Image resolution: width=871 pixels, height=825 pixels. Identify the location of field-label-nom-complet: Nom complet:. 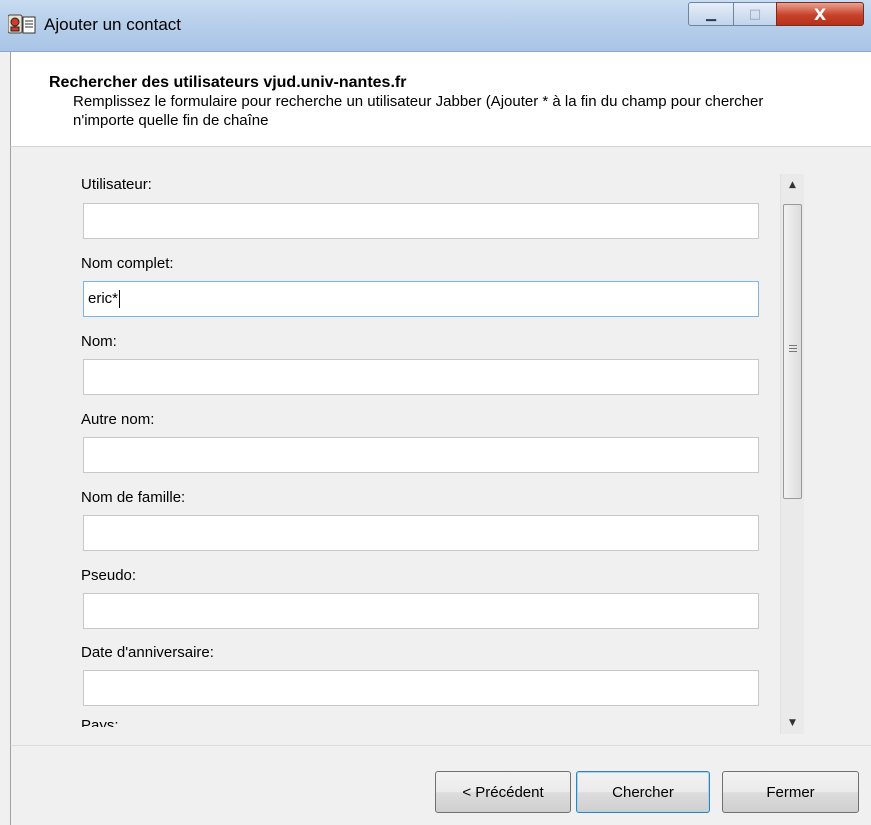
(127, 263).